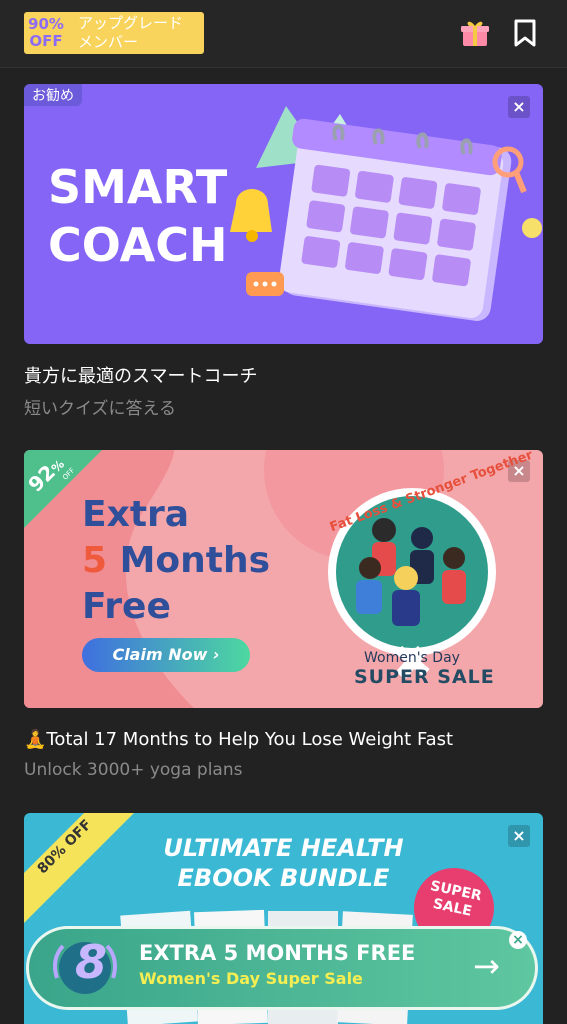  What do you see at coordinates (131, 23) in the screenshot?
I see `upgrade-label-line1: アップグレード` at bounding box center [131, 23].